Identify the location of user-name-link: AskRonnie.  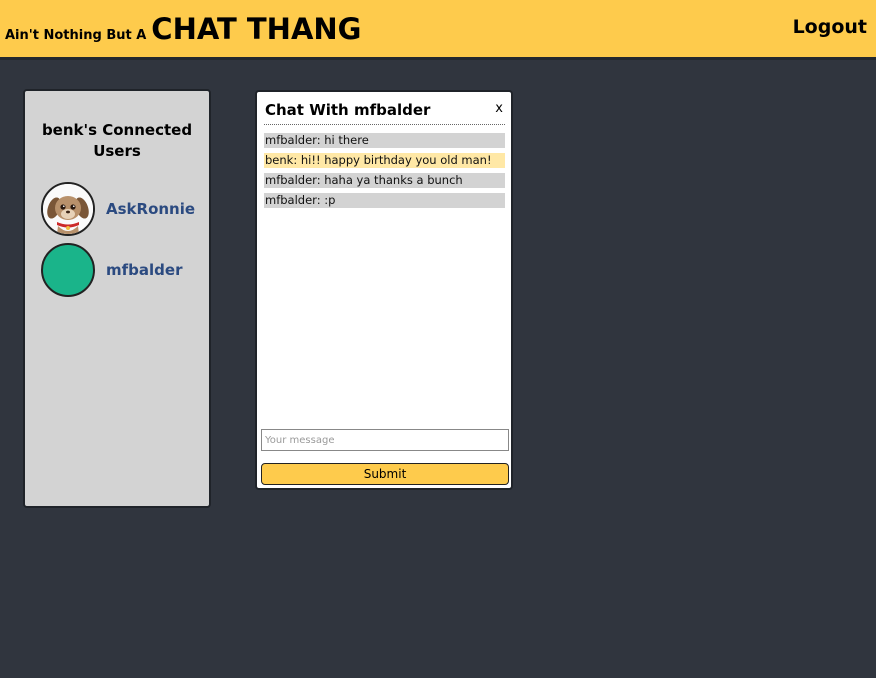
(151, 209).